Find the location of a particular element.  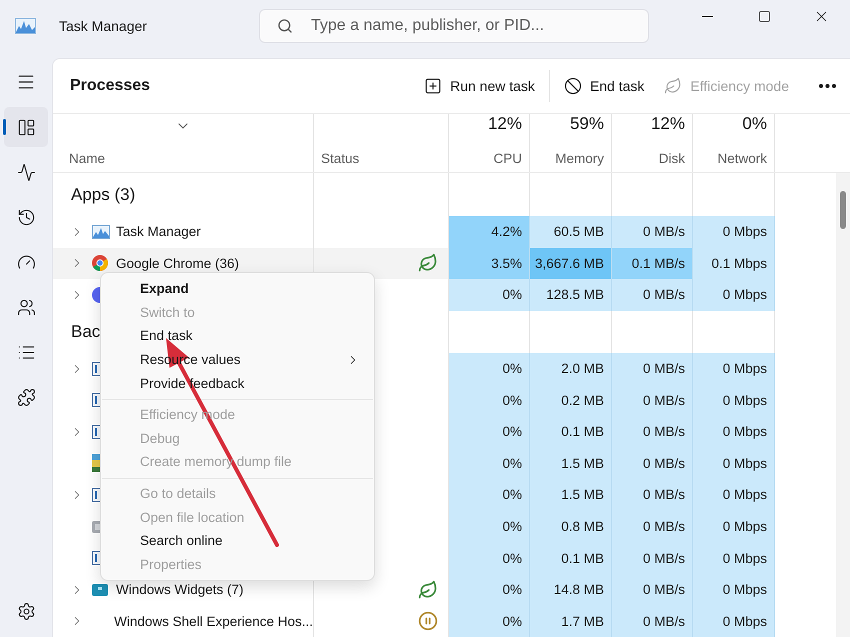

maximize-icon is located at coordinates (764, 16).